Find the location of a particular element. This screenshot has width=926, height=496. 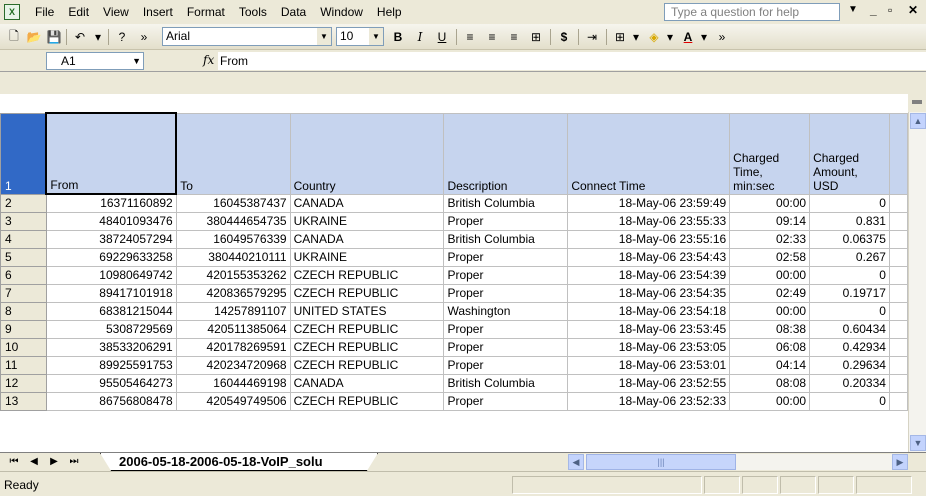

table-cell: 02:49 is located at coordinates (770, 293).